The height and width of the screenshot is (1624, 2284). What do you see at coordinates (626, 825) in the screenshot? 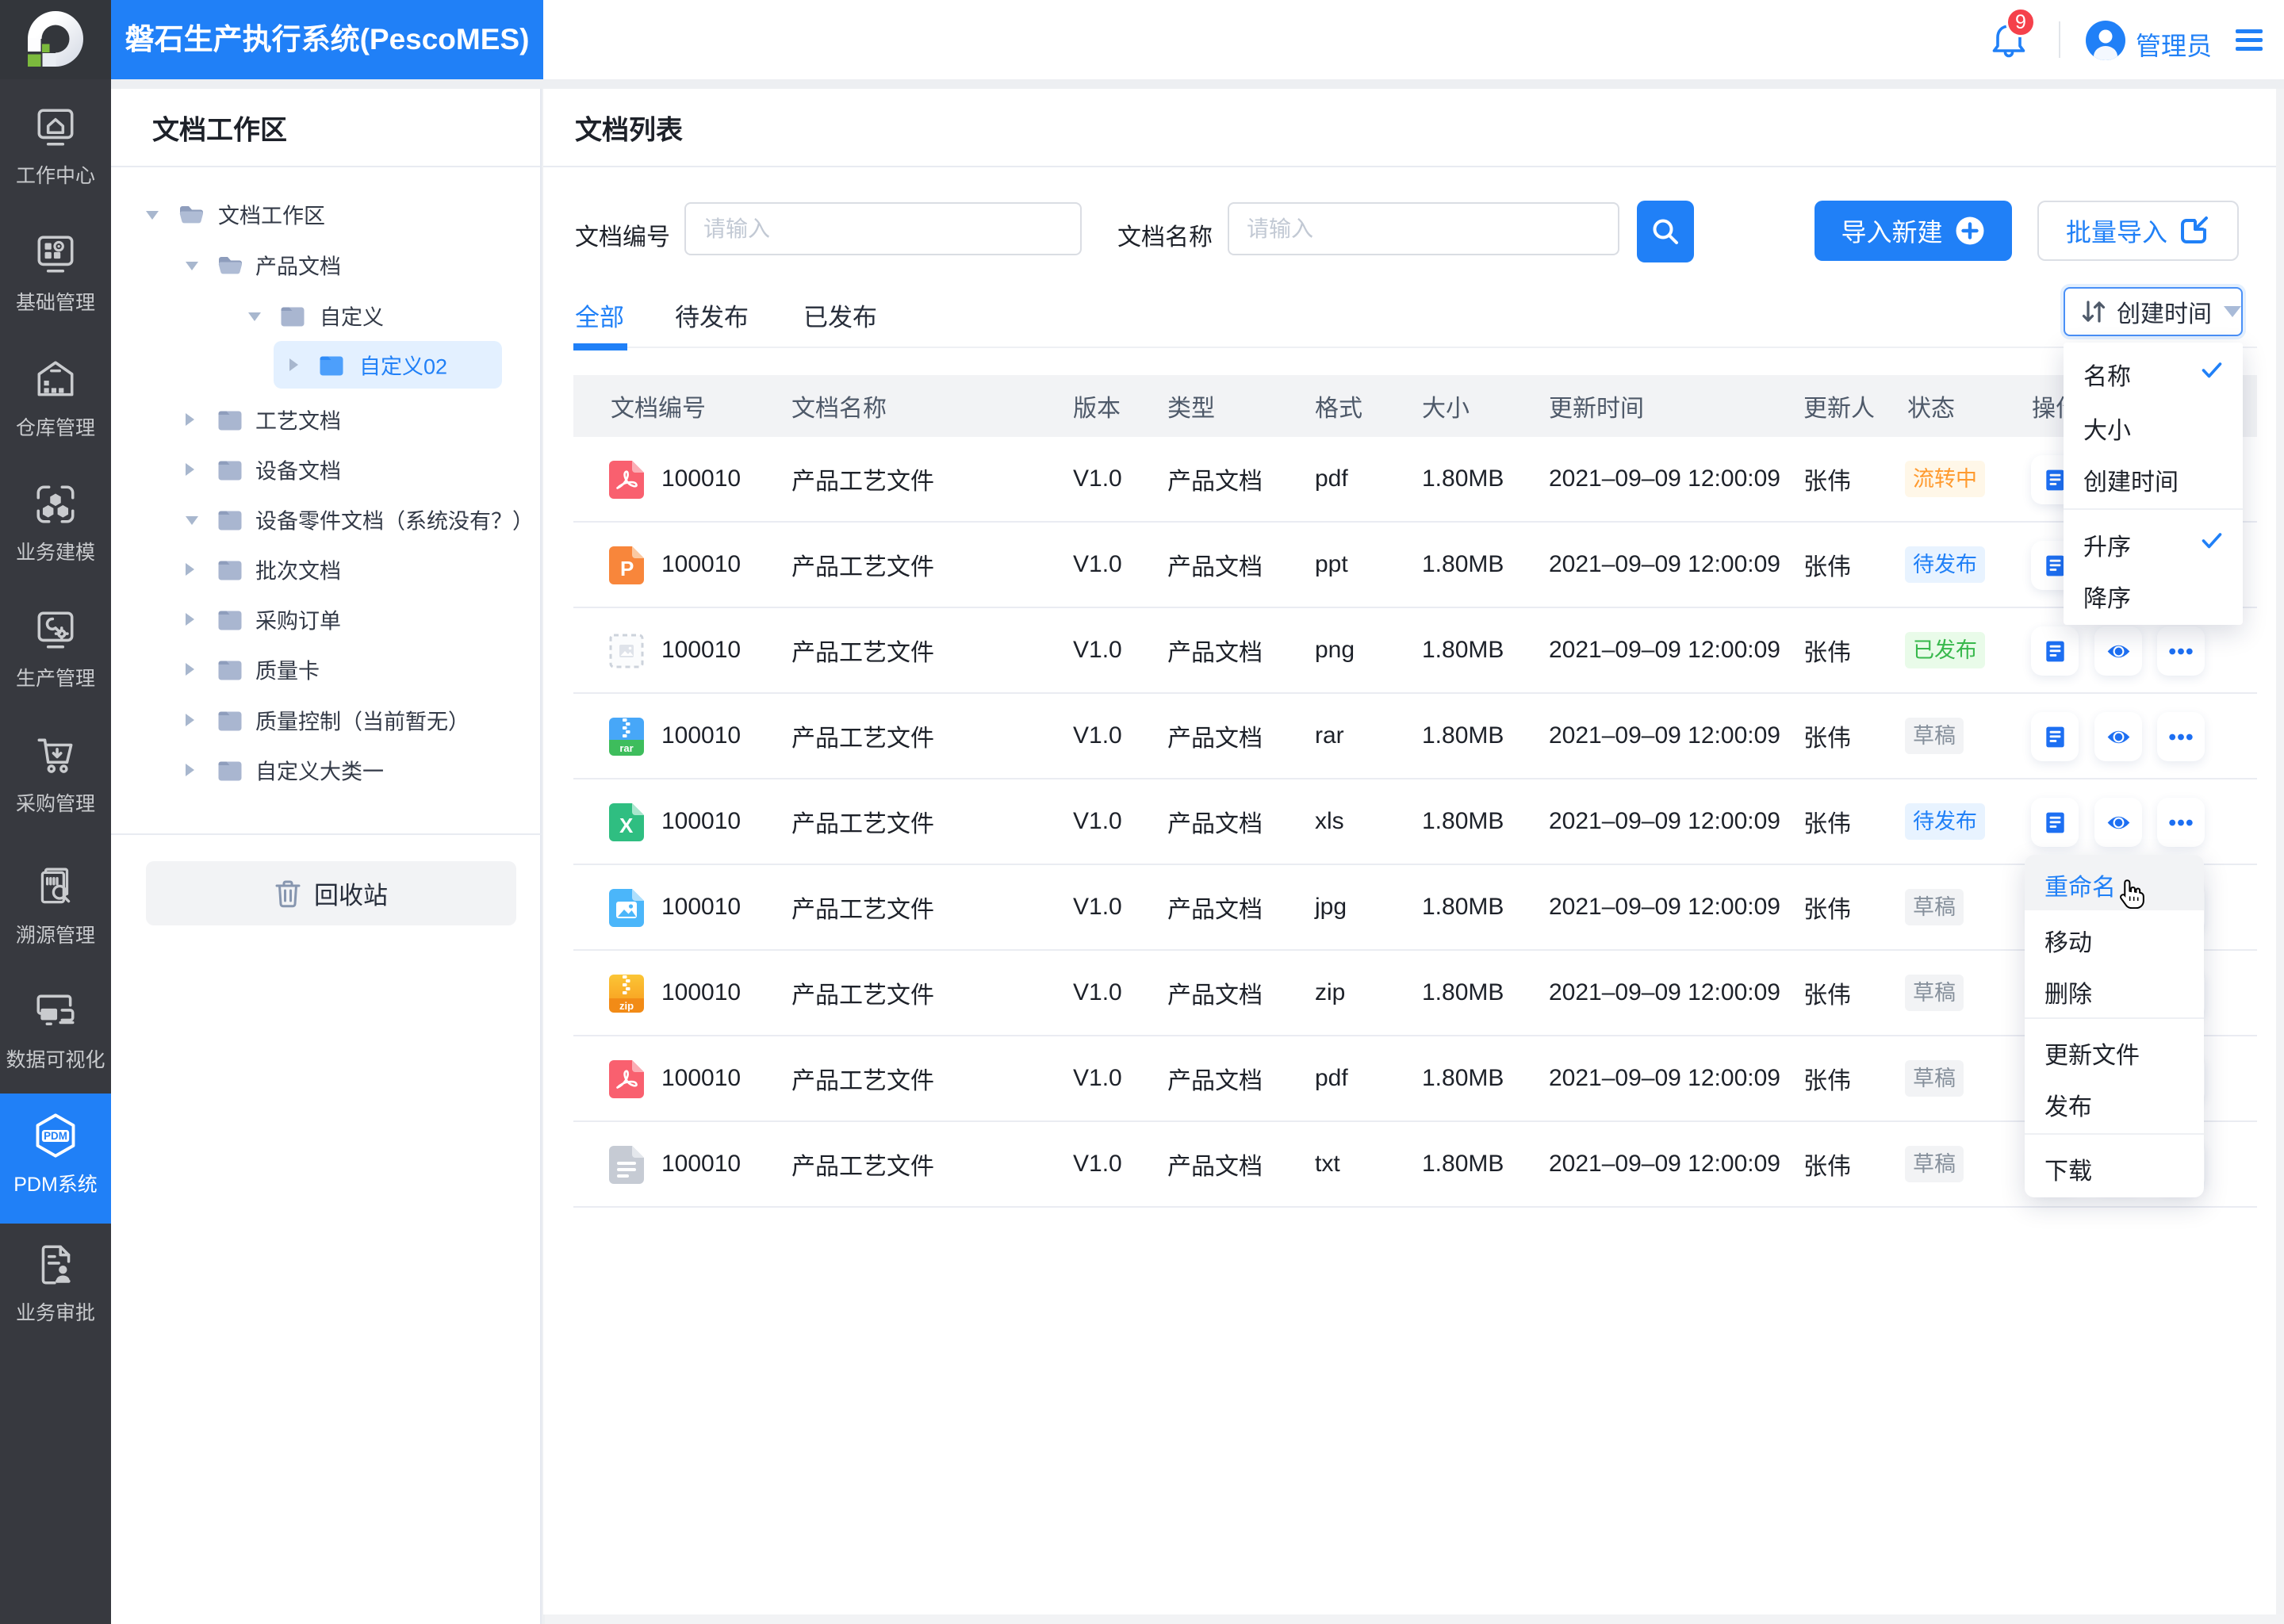
I see `svg-text: X` at bounding box center [626, 825].